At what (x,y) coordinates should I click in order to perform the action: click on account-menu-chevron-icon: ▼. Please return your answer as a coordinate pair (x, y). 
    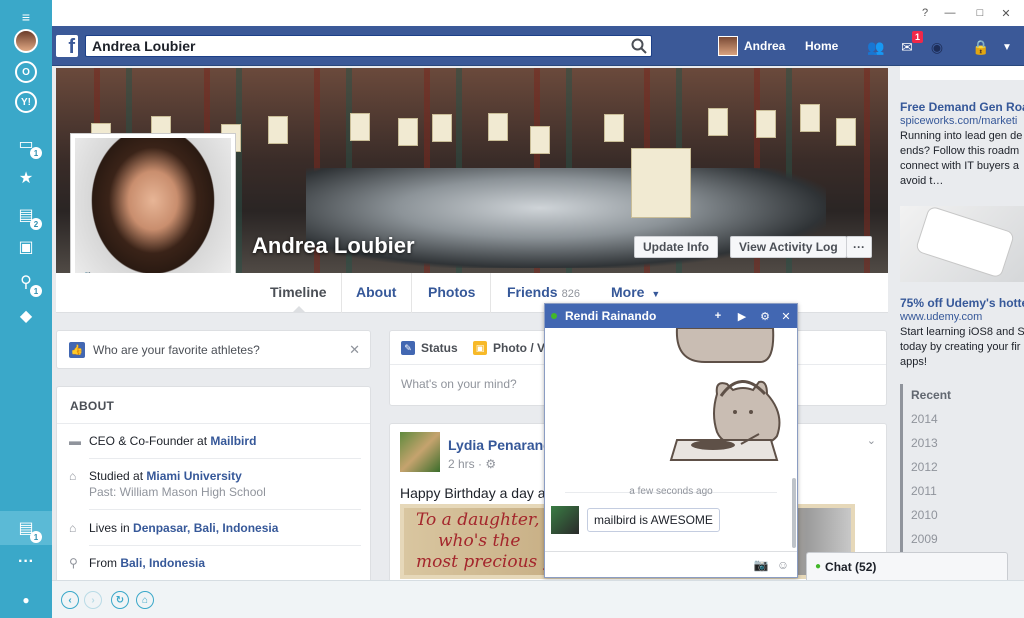
    Looking at the image, I should click on (1007, 47).